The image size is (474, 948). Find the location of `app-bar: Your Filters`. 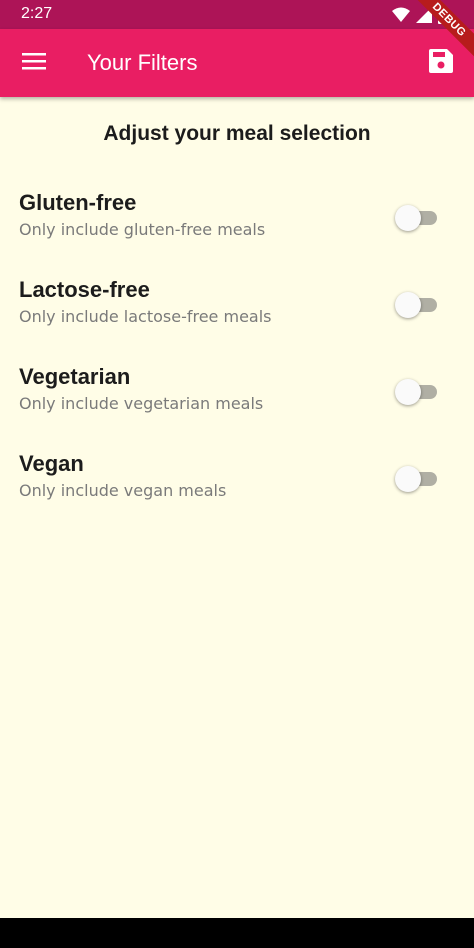

app-bar: Your Filters is located at coordinates (237, 63).